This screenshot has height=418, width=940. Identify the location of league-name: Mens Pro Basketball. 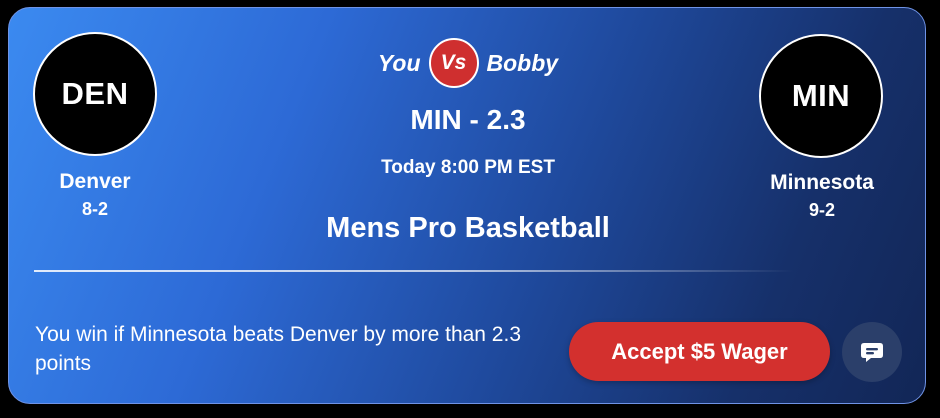
(468, 228).